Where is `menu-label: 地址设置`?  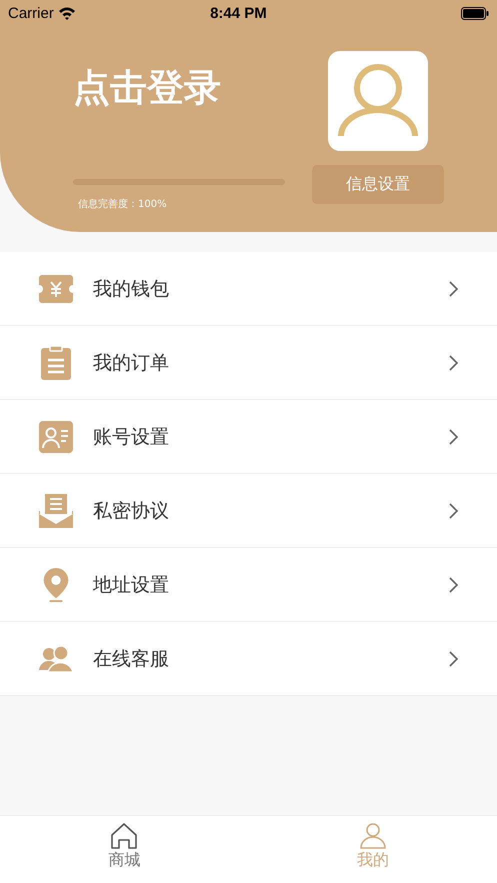 menu-label: 地址设置 is located at coordinates (131, 585).